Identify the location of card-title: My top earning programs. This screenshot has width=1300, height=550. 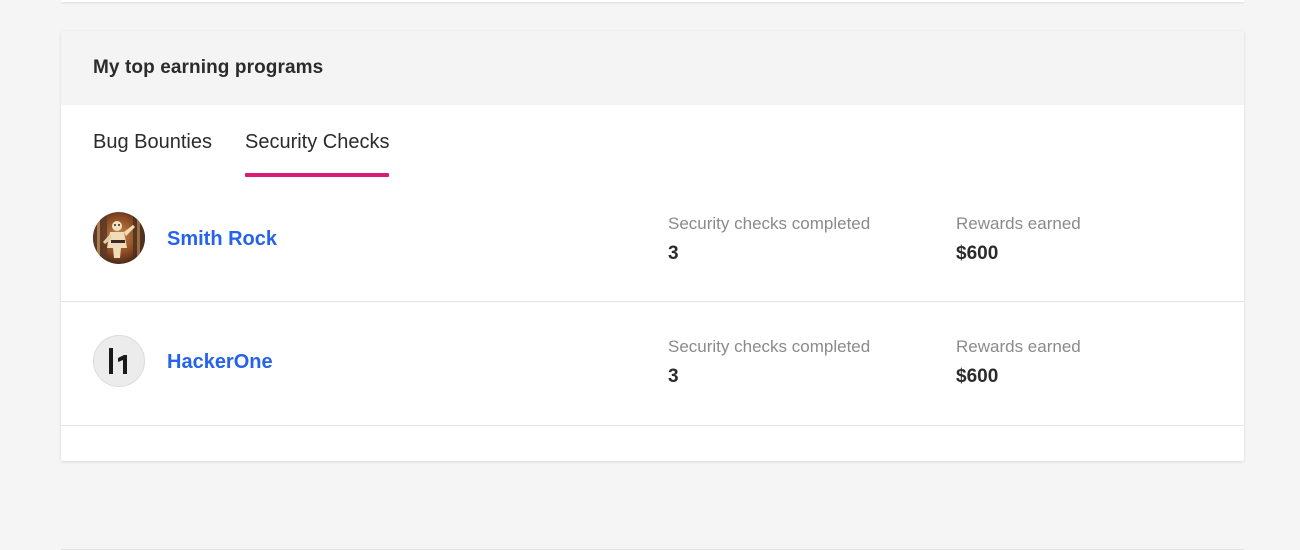
(208, 67).